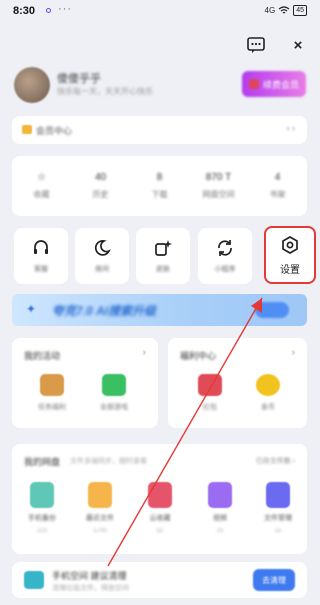 This screenshot has height=605, width=320. What do you see at coordinates (100, 186) in the screenshot?
I see `stat-history: 40 历史` at bounding box center [100, 186].